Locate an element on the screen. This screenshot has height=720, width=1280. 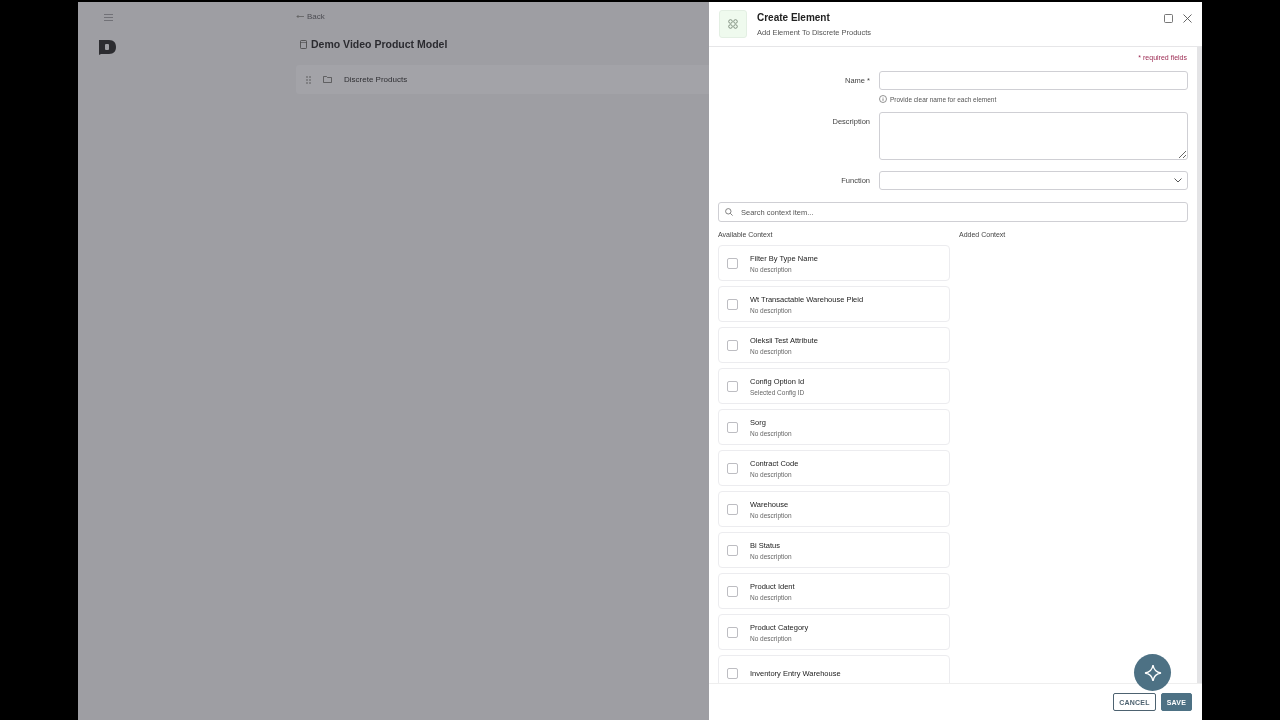
close-icon is located at coordinates (1187, 18).